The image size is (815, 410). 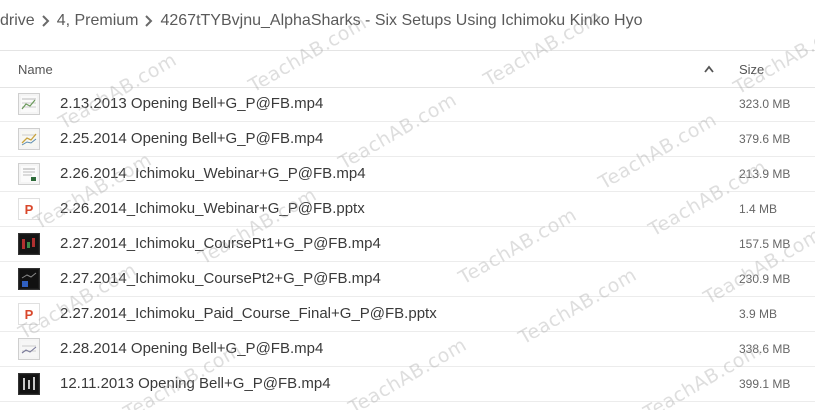 I want to click on file-size: 213.9 MB, so click(x=765, y=174).